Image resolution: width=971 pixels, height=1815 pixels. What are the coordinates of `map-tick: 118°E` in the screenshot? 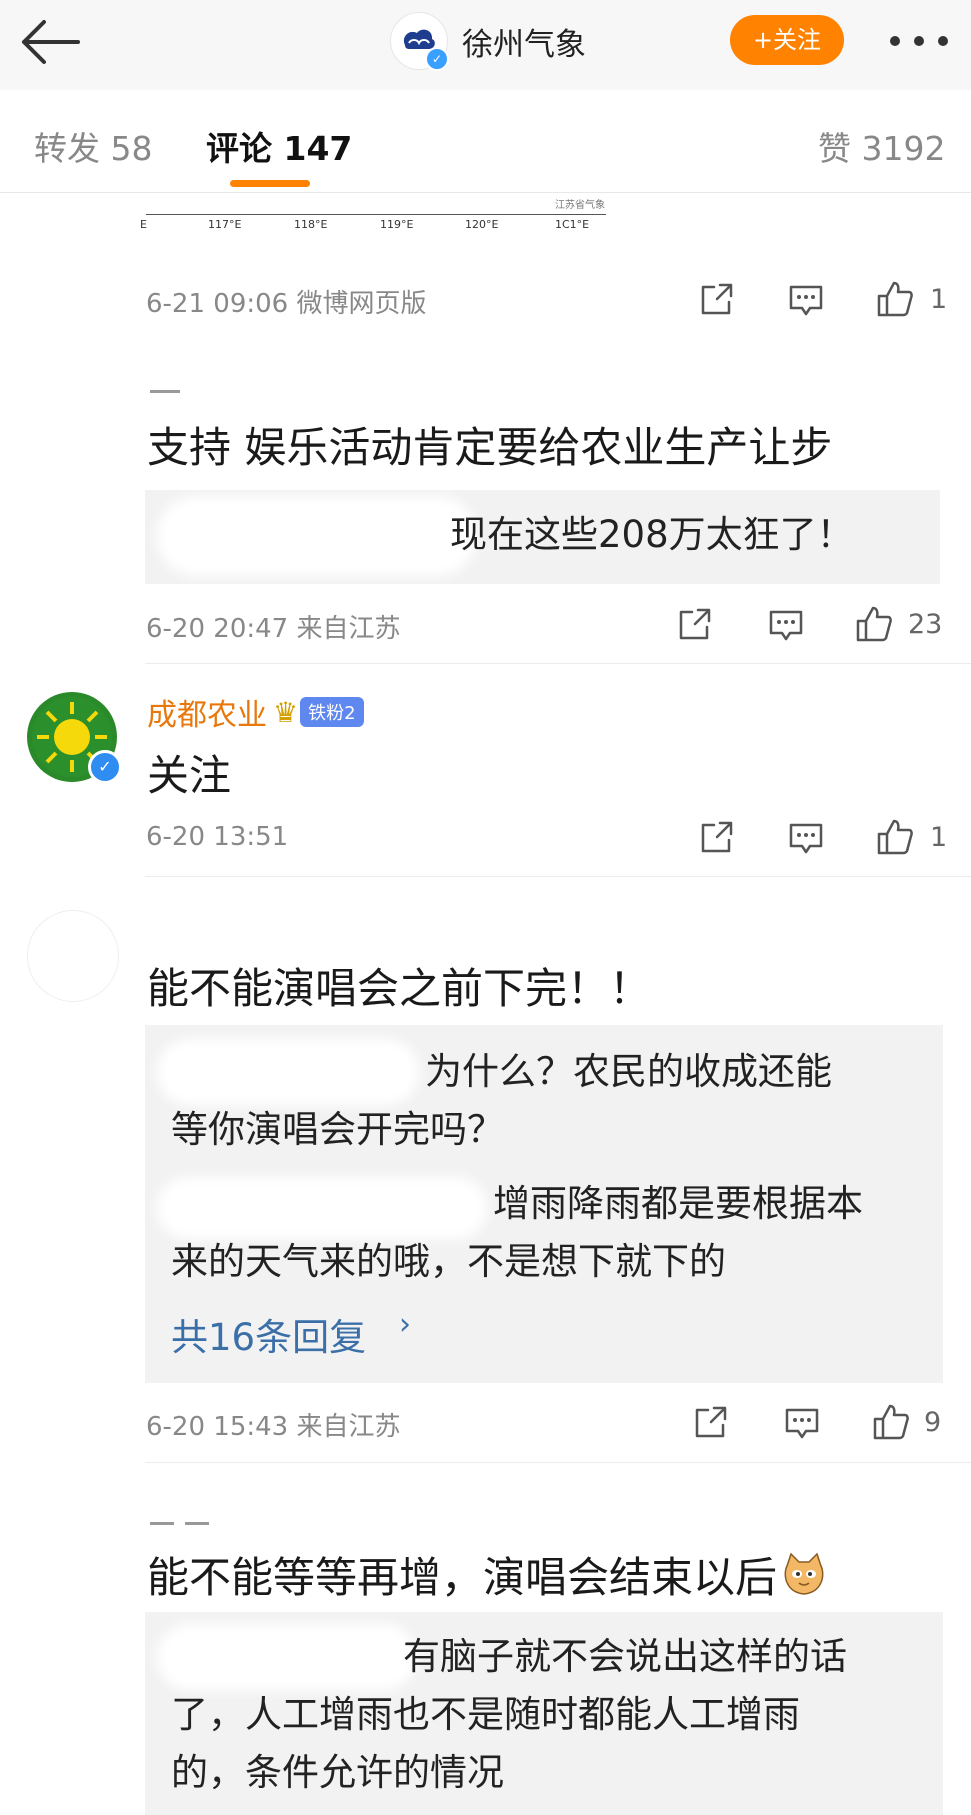 It's located at (311, 224).